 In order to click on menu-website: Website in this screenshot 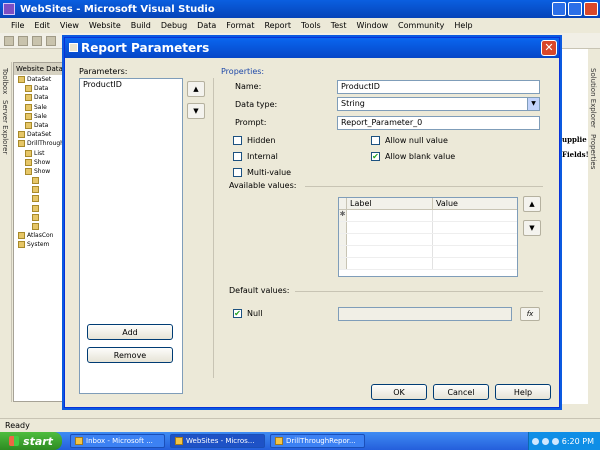, I will do `click(105, 25)`.